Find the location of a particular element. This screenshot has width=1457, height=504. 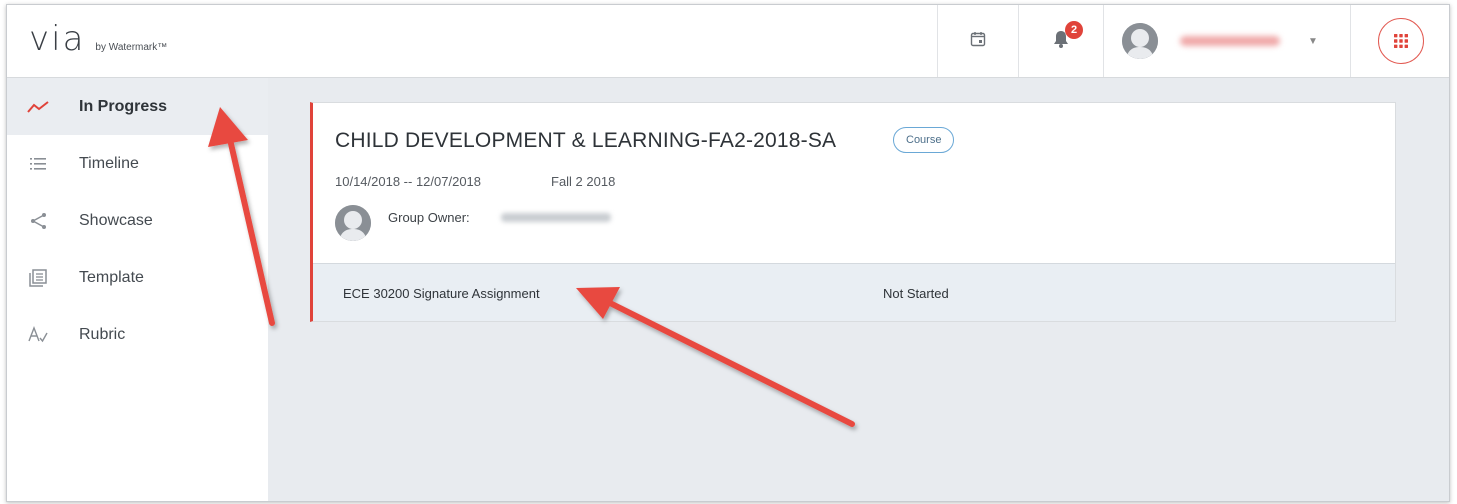

via-logo: via by Watermark™ is located at coordinates (98, 41).